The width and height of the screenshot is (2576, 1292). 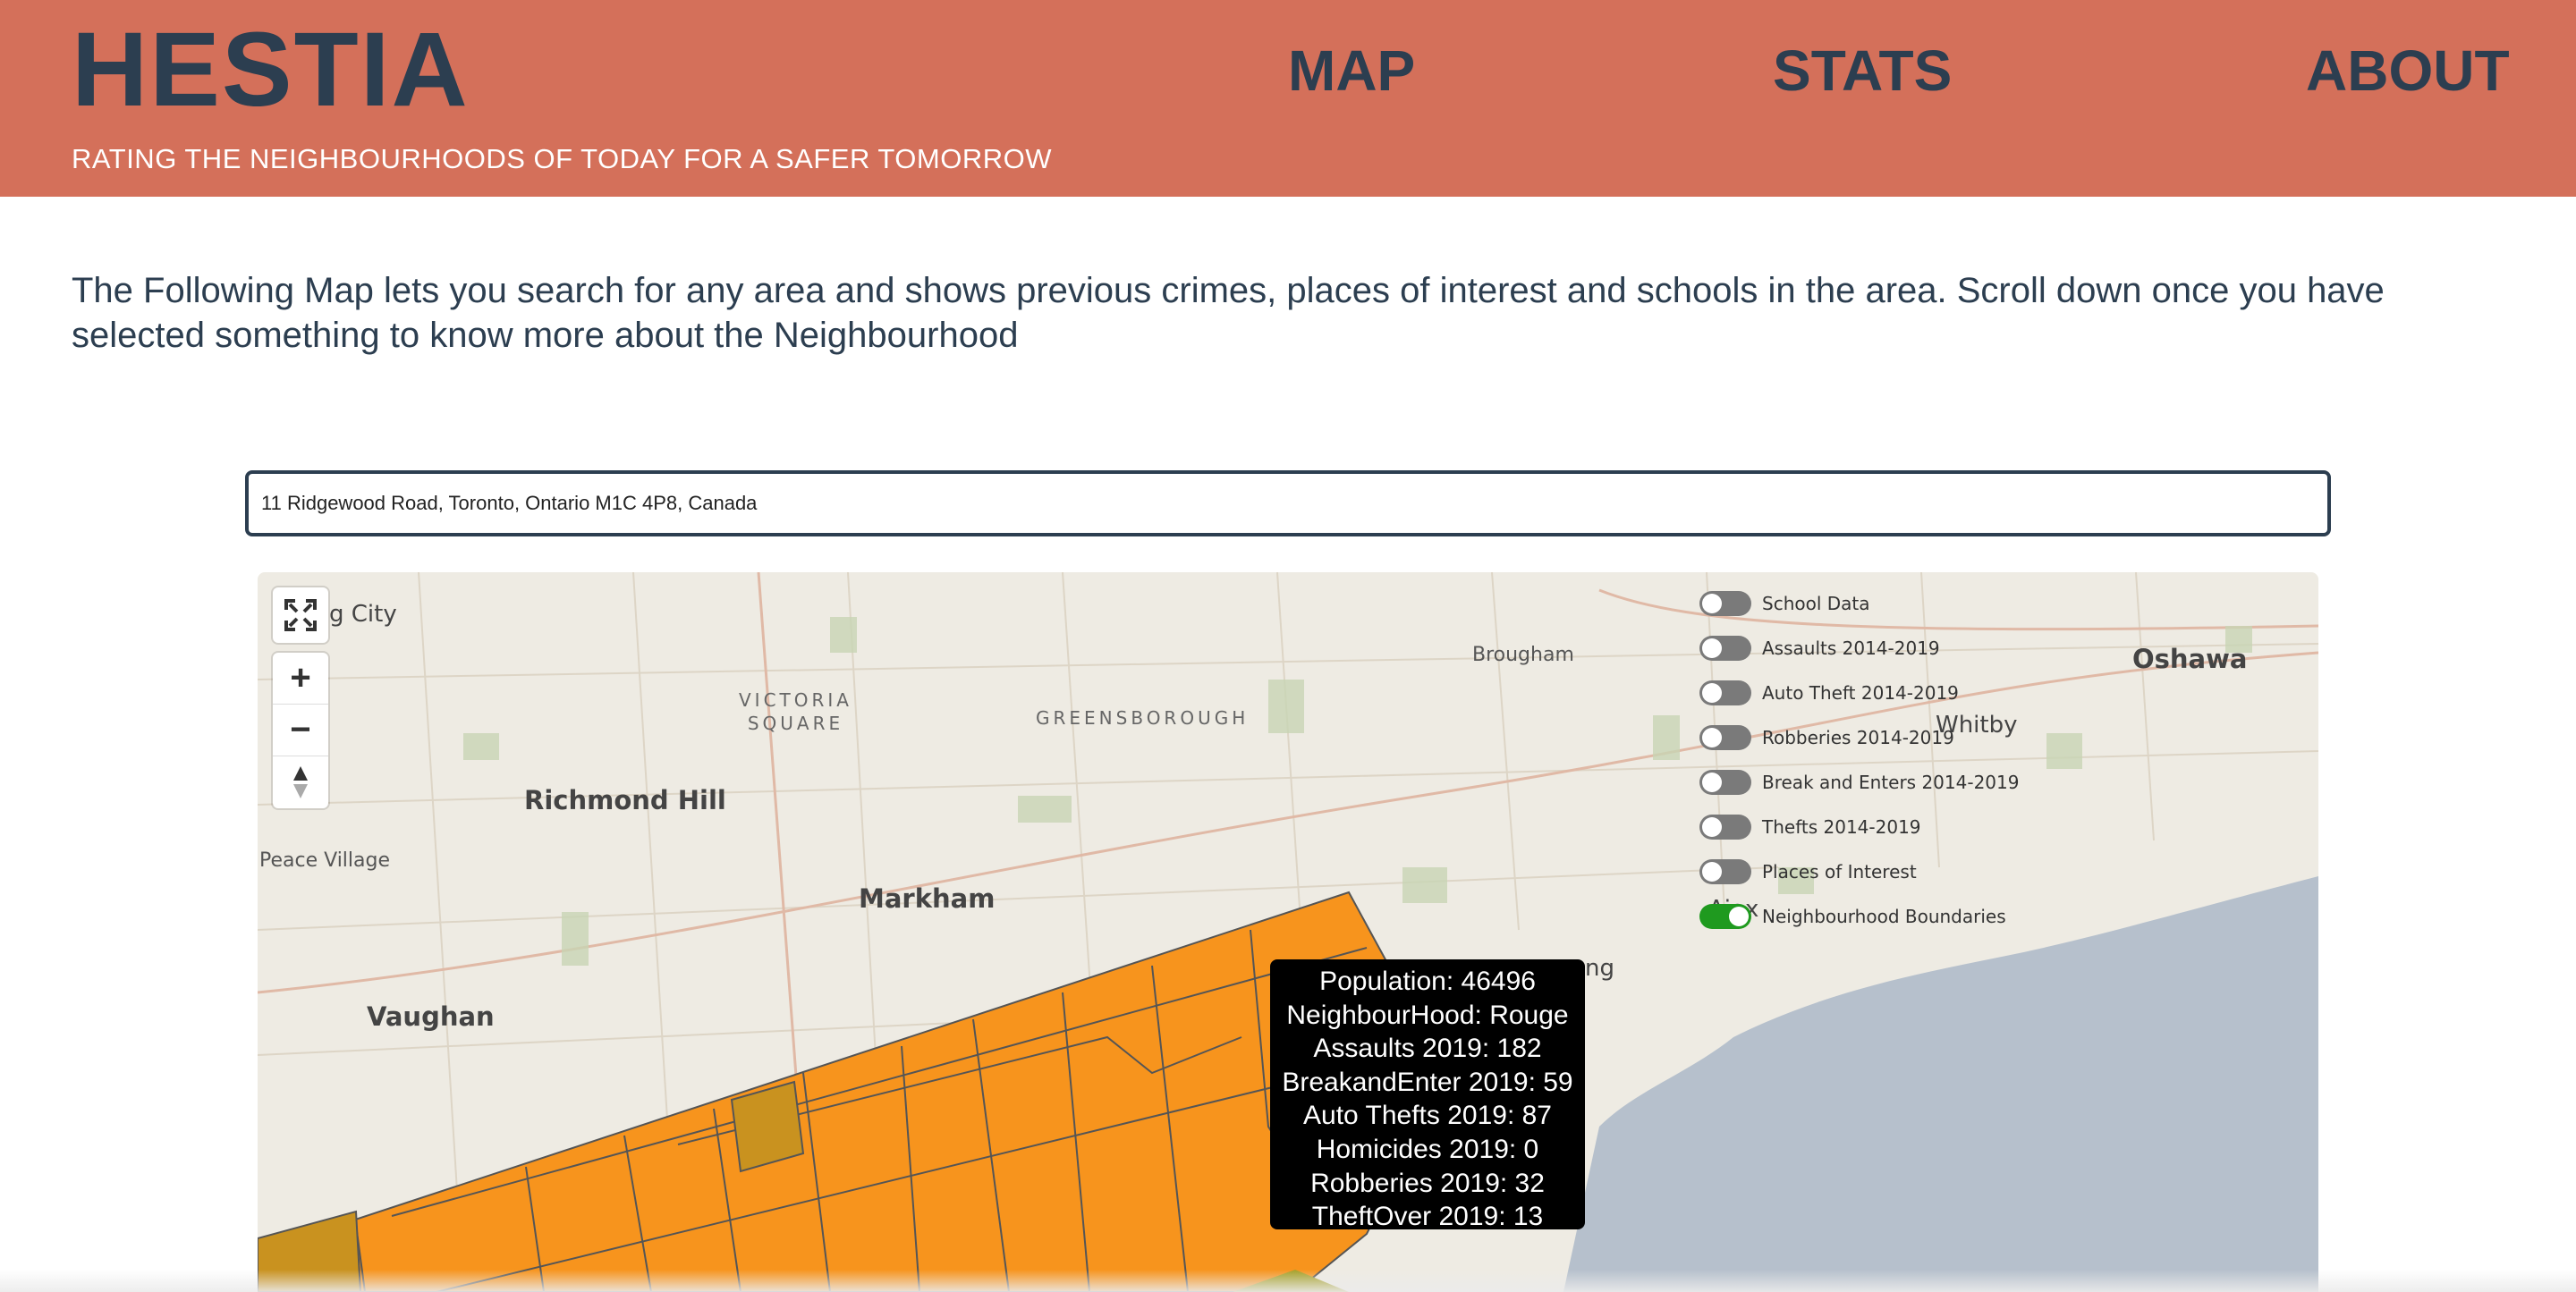 I want to click on zoom-out-button: −, so click(x=300, y=730).